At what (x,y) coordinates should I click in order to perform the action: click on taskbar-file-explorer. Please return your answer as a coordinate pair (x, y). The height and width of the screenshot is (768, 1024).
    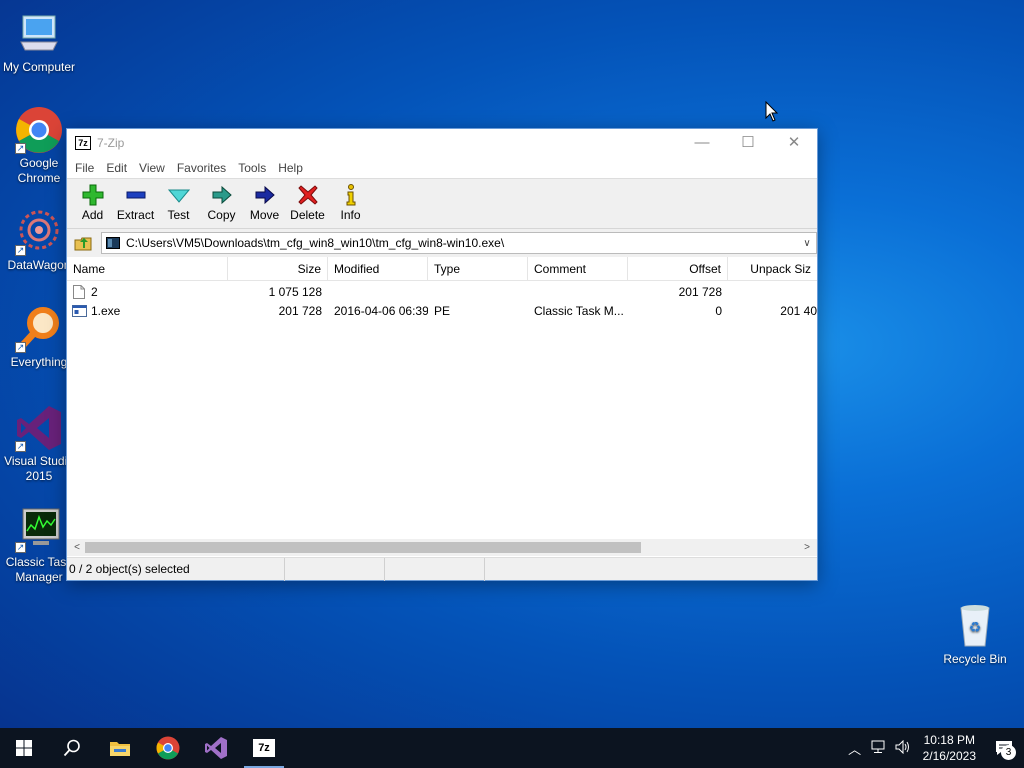
    Looking at the image, I should click on (120, 748).